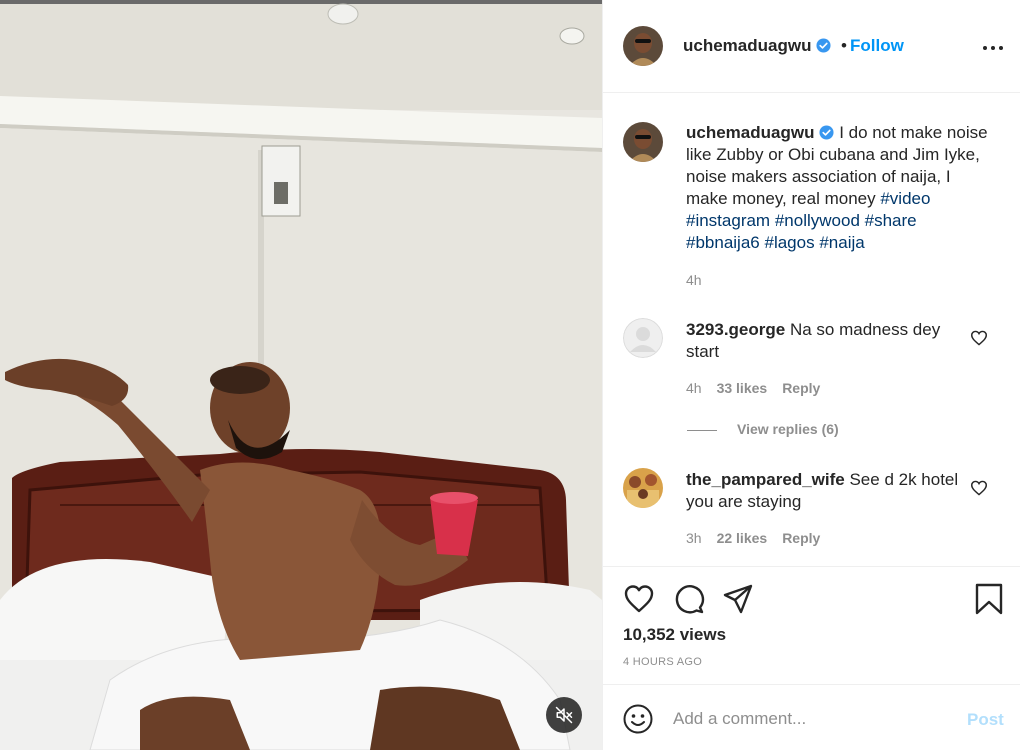  I want to click on mute-button, so click(564, 715).